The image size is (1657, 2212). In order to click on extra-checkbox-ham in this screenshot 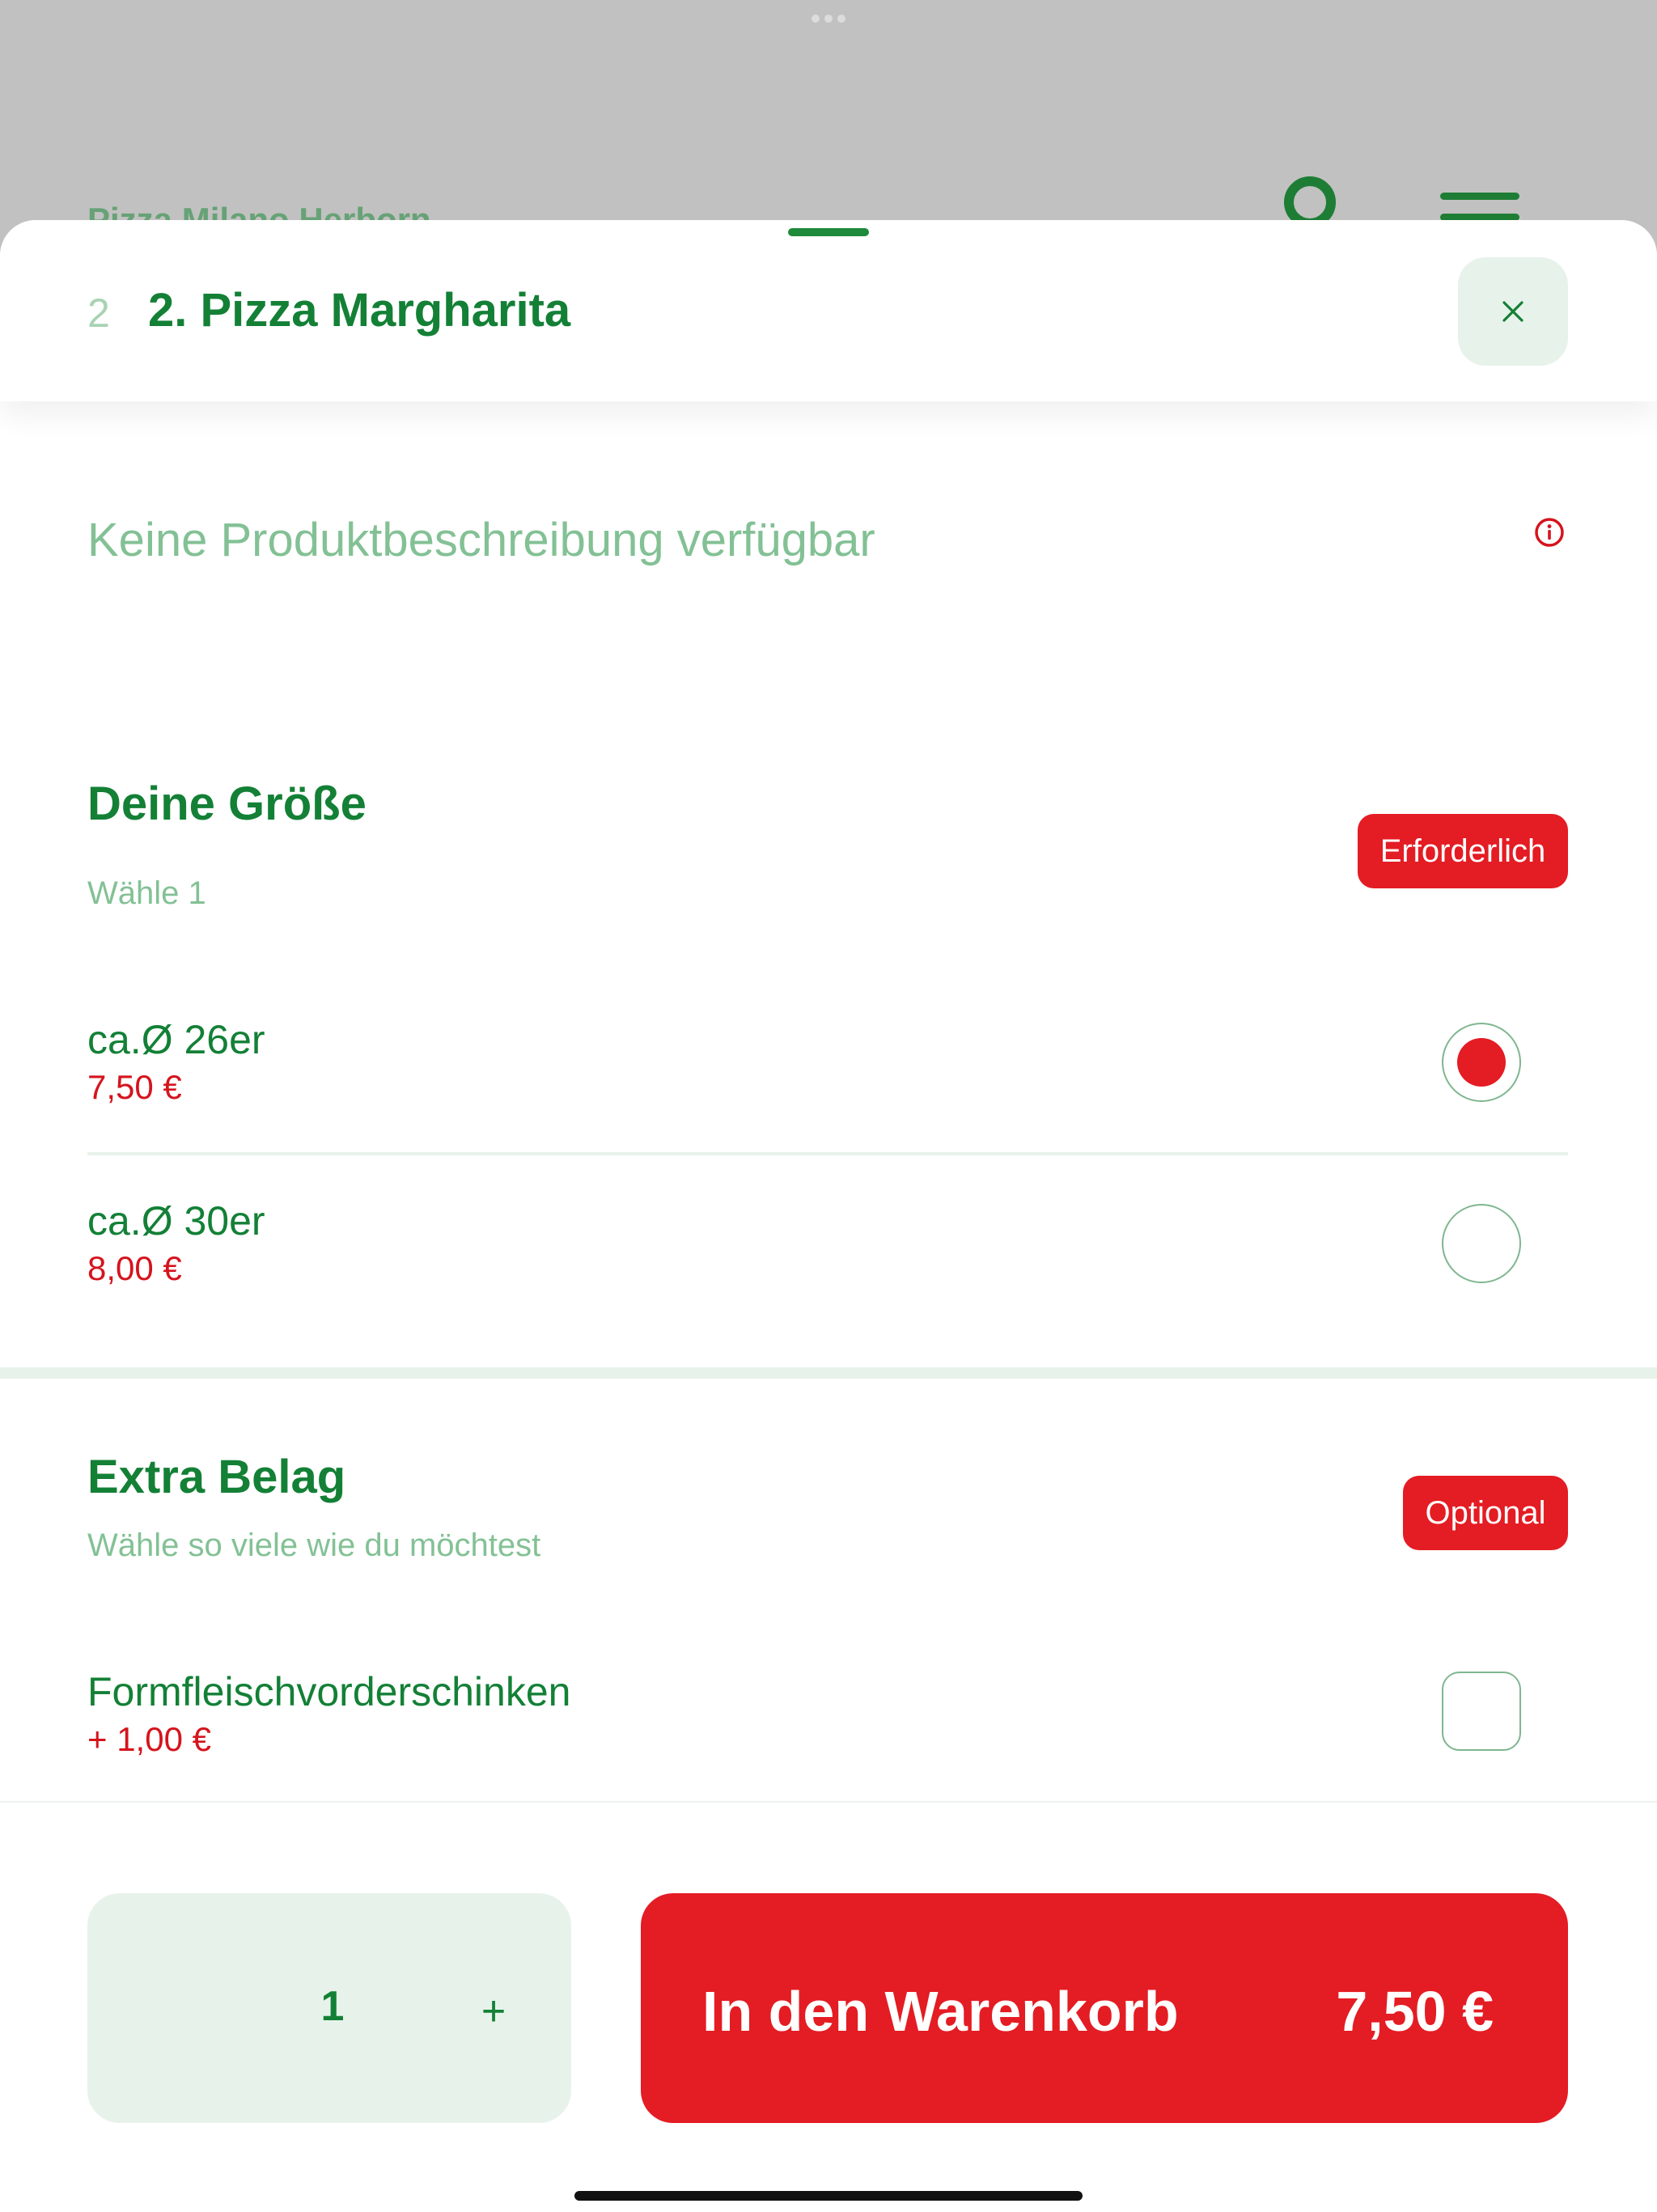, I will do `click(1481, 1711)`.